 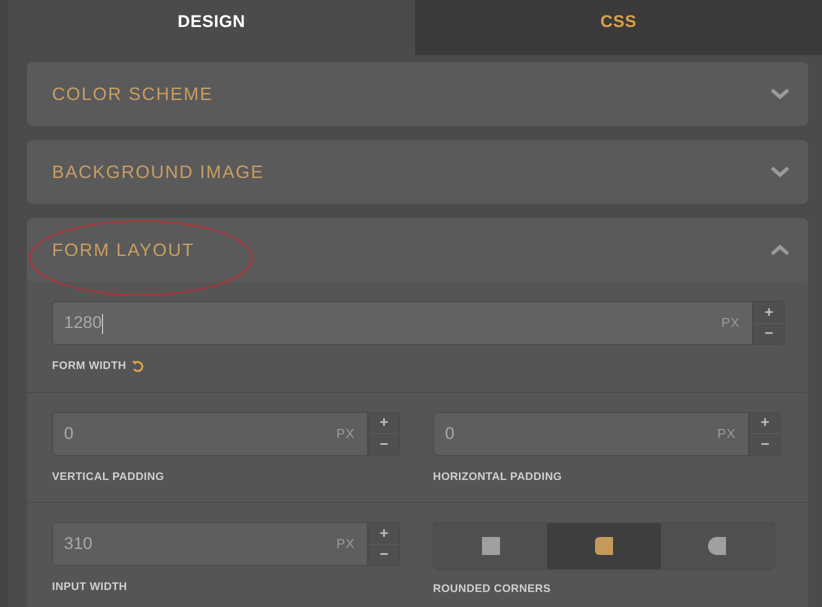 What do you see at coordinates (123, 250) in the screenshot?
I see `section-title: FORM LAYOUT` at bounding box center [123, 250].